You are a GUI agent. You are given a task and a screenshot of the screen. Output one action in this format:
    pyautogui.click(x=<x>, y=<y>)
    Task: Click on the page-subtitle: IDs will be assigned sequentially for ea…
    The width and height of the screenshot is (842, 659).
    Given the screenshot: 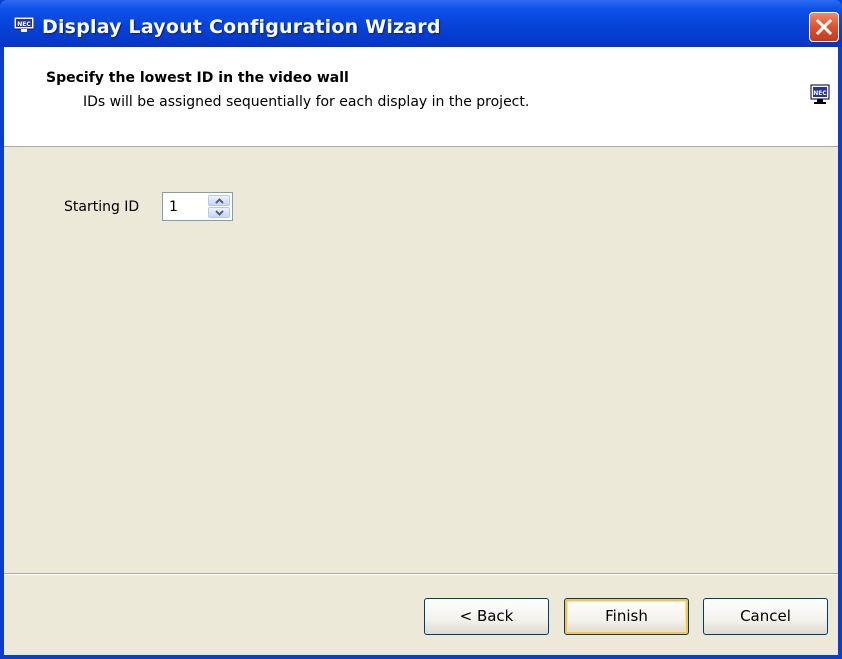 What is the action you would take?
    pyautogui.click(x=306, y=102)
    